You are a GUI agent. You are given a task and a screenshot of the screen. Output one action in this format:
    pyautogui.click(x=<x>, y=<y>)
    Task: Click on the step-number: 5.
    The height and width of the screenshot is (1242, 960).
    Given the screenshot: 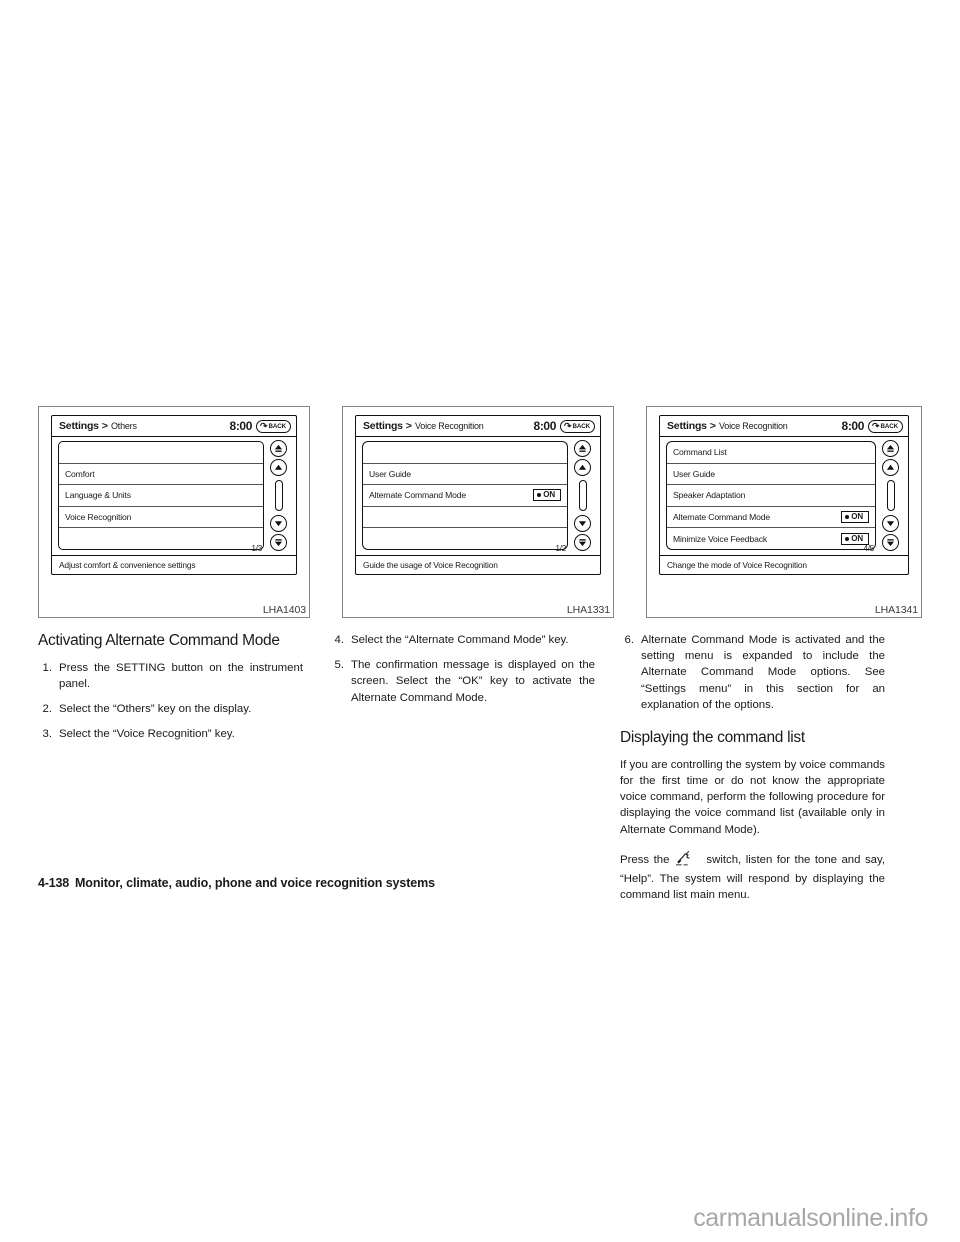 What is the action you would take?
    pyautogui.click(x=339, y=665)
    